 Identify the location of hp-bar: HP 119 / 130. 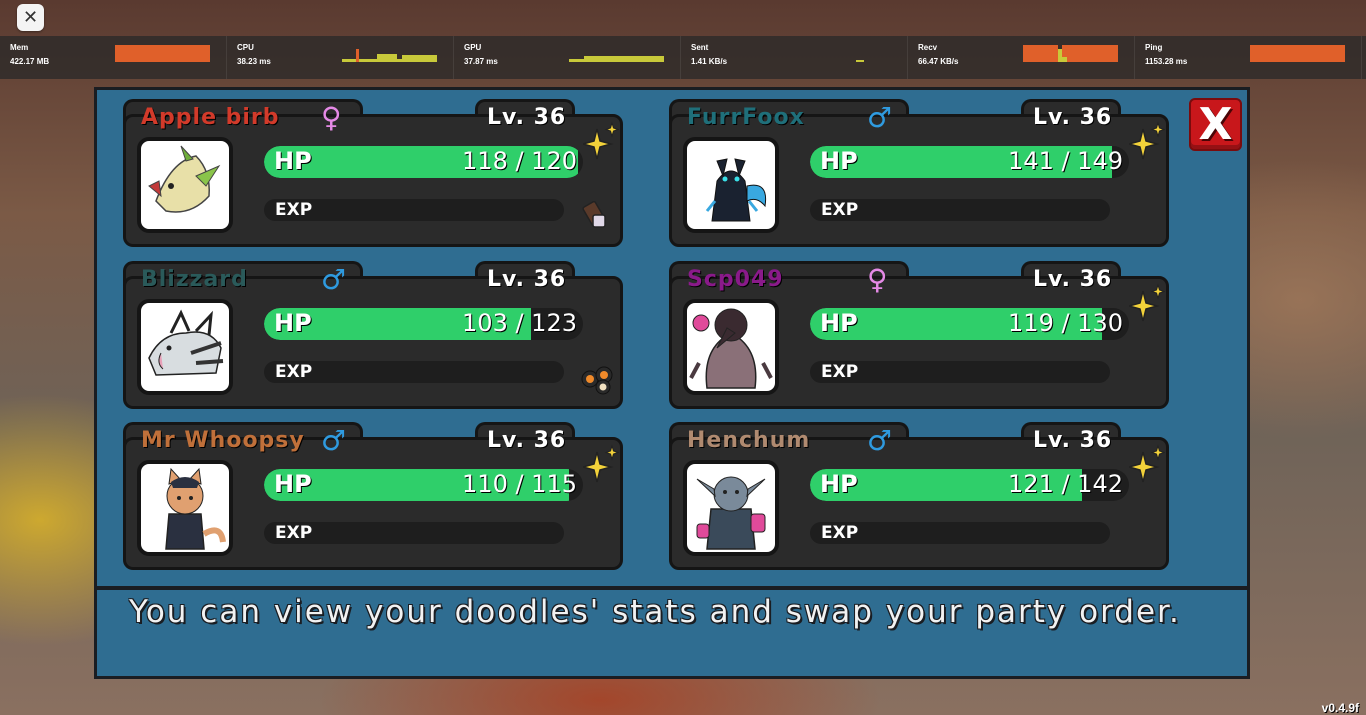
(969, 324).